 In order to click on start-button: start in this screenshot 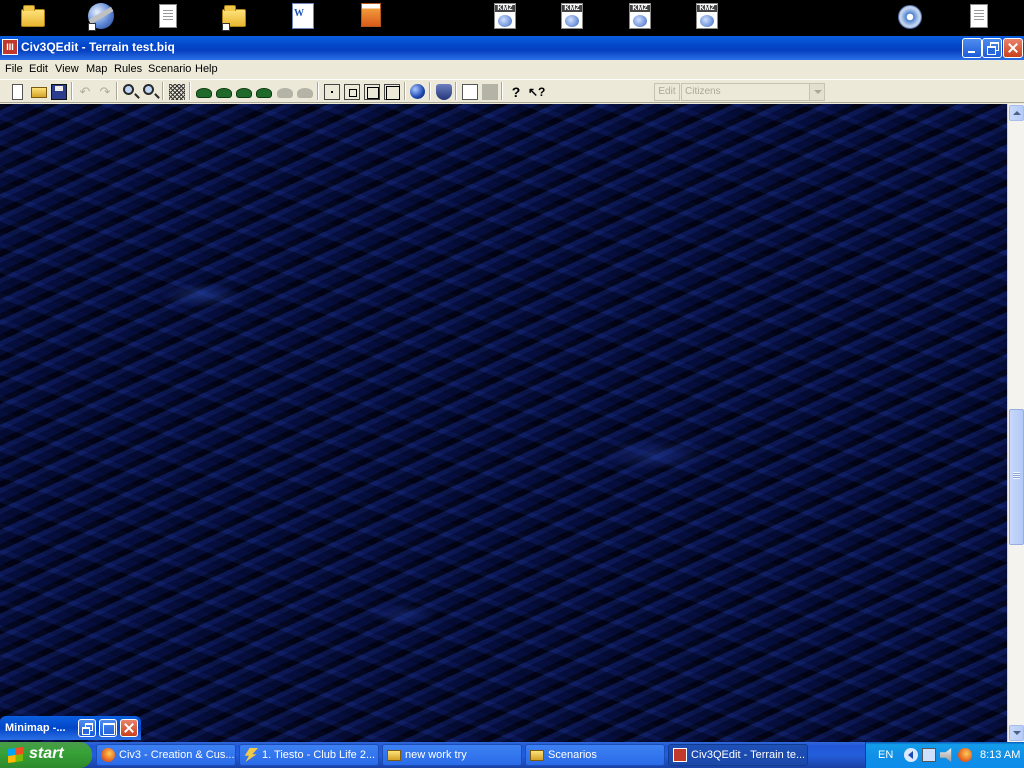, I will do `click(46, 755)`.